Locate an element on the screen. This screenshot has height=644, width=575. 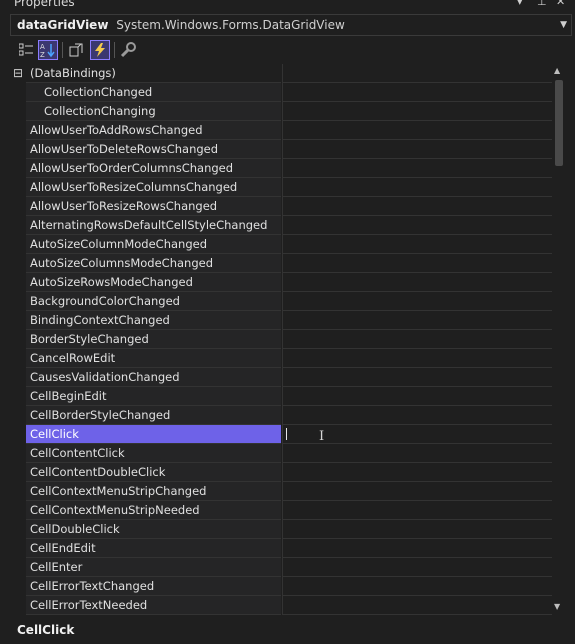
event-name: AllowUserToOrderColumnsChanged is located at coordinates (153, 168).